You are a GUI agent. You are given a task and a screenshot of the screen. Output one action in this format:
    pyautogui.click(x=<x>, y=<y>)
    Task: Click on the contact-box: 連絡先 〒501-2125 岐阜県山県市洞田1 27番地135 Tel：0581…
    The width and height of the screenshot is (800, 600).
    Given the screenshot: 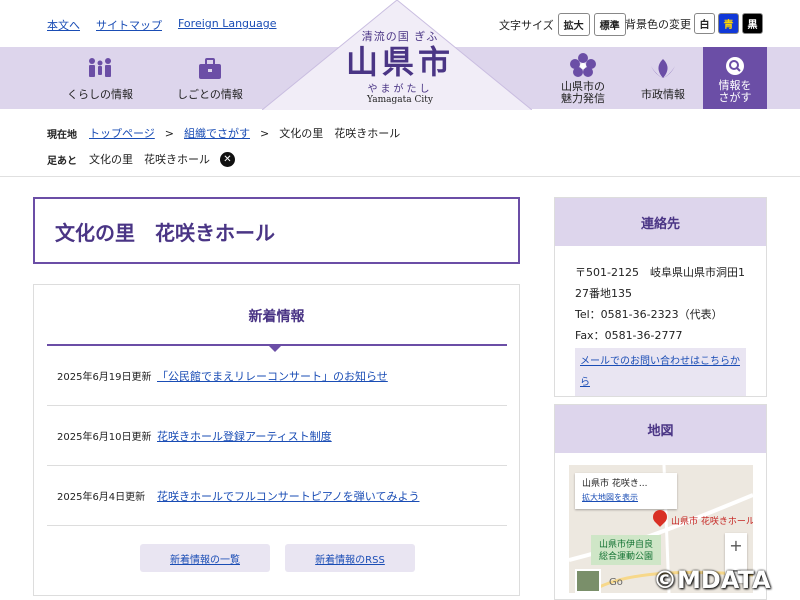 What is the action you would take?
    pyautogui.click(x=660, y=297)
    